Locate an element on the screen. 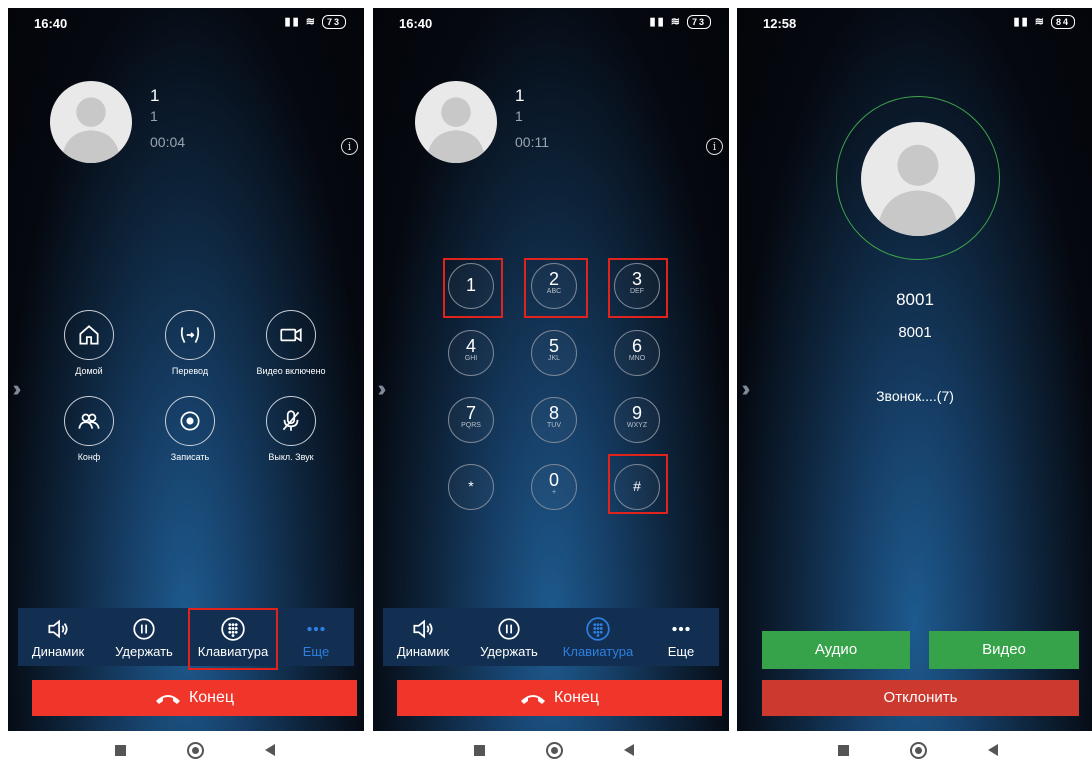 The image size is (1092, 767). record-label: Записать is located at coordinates (190, 457).